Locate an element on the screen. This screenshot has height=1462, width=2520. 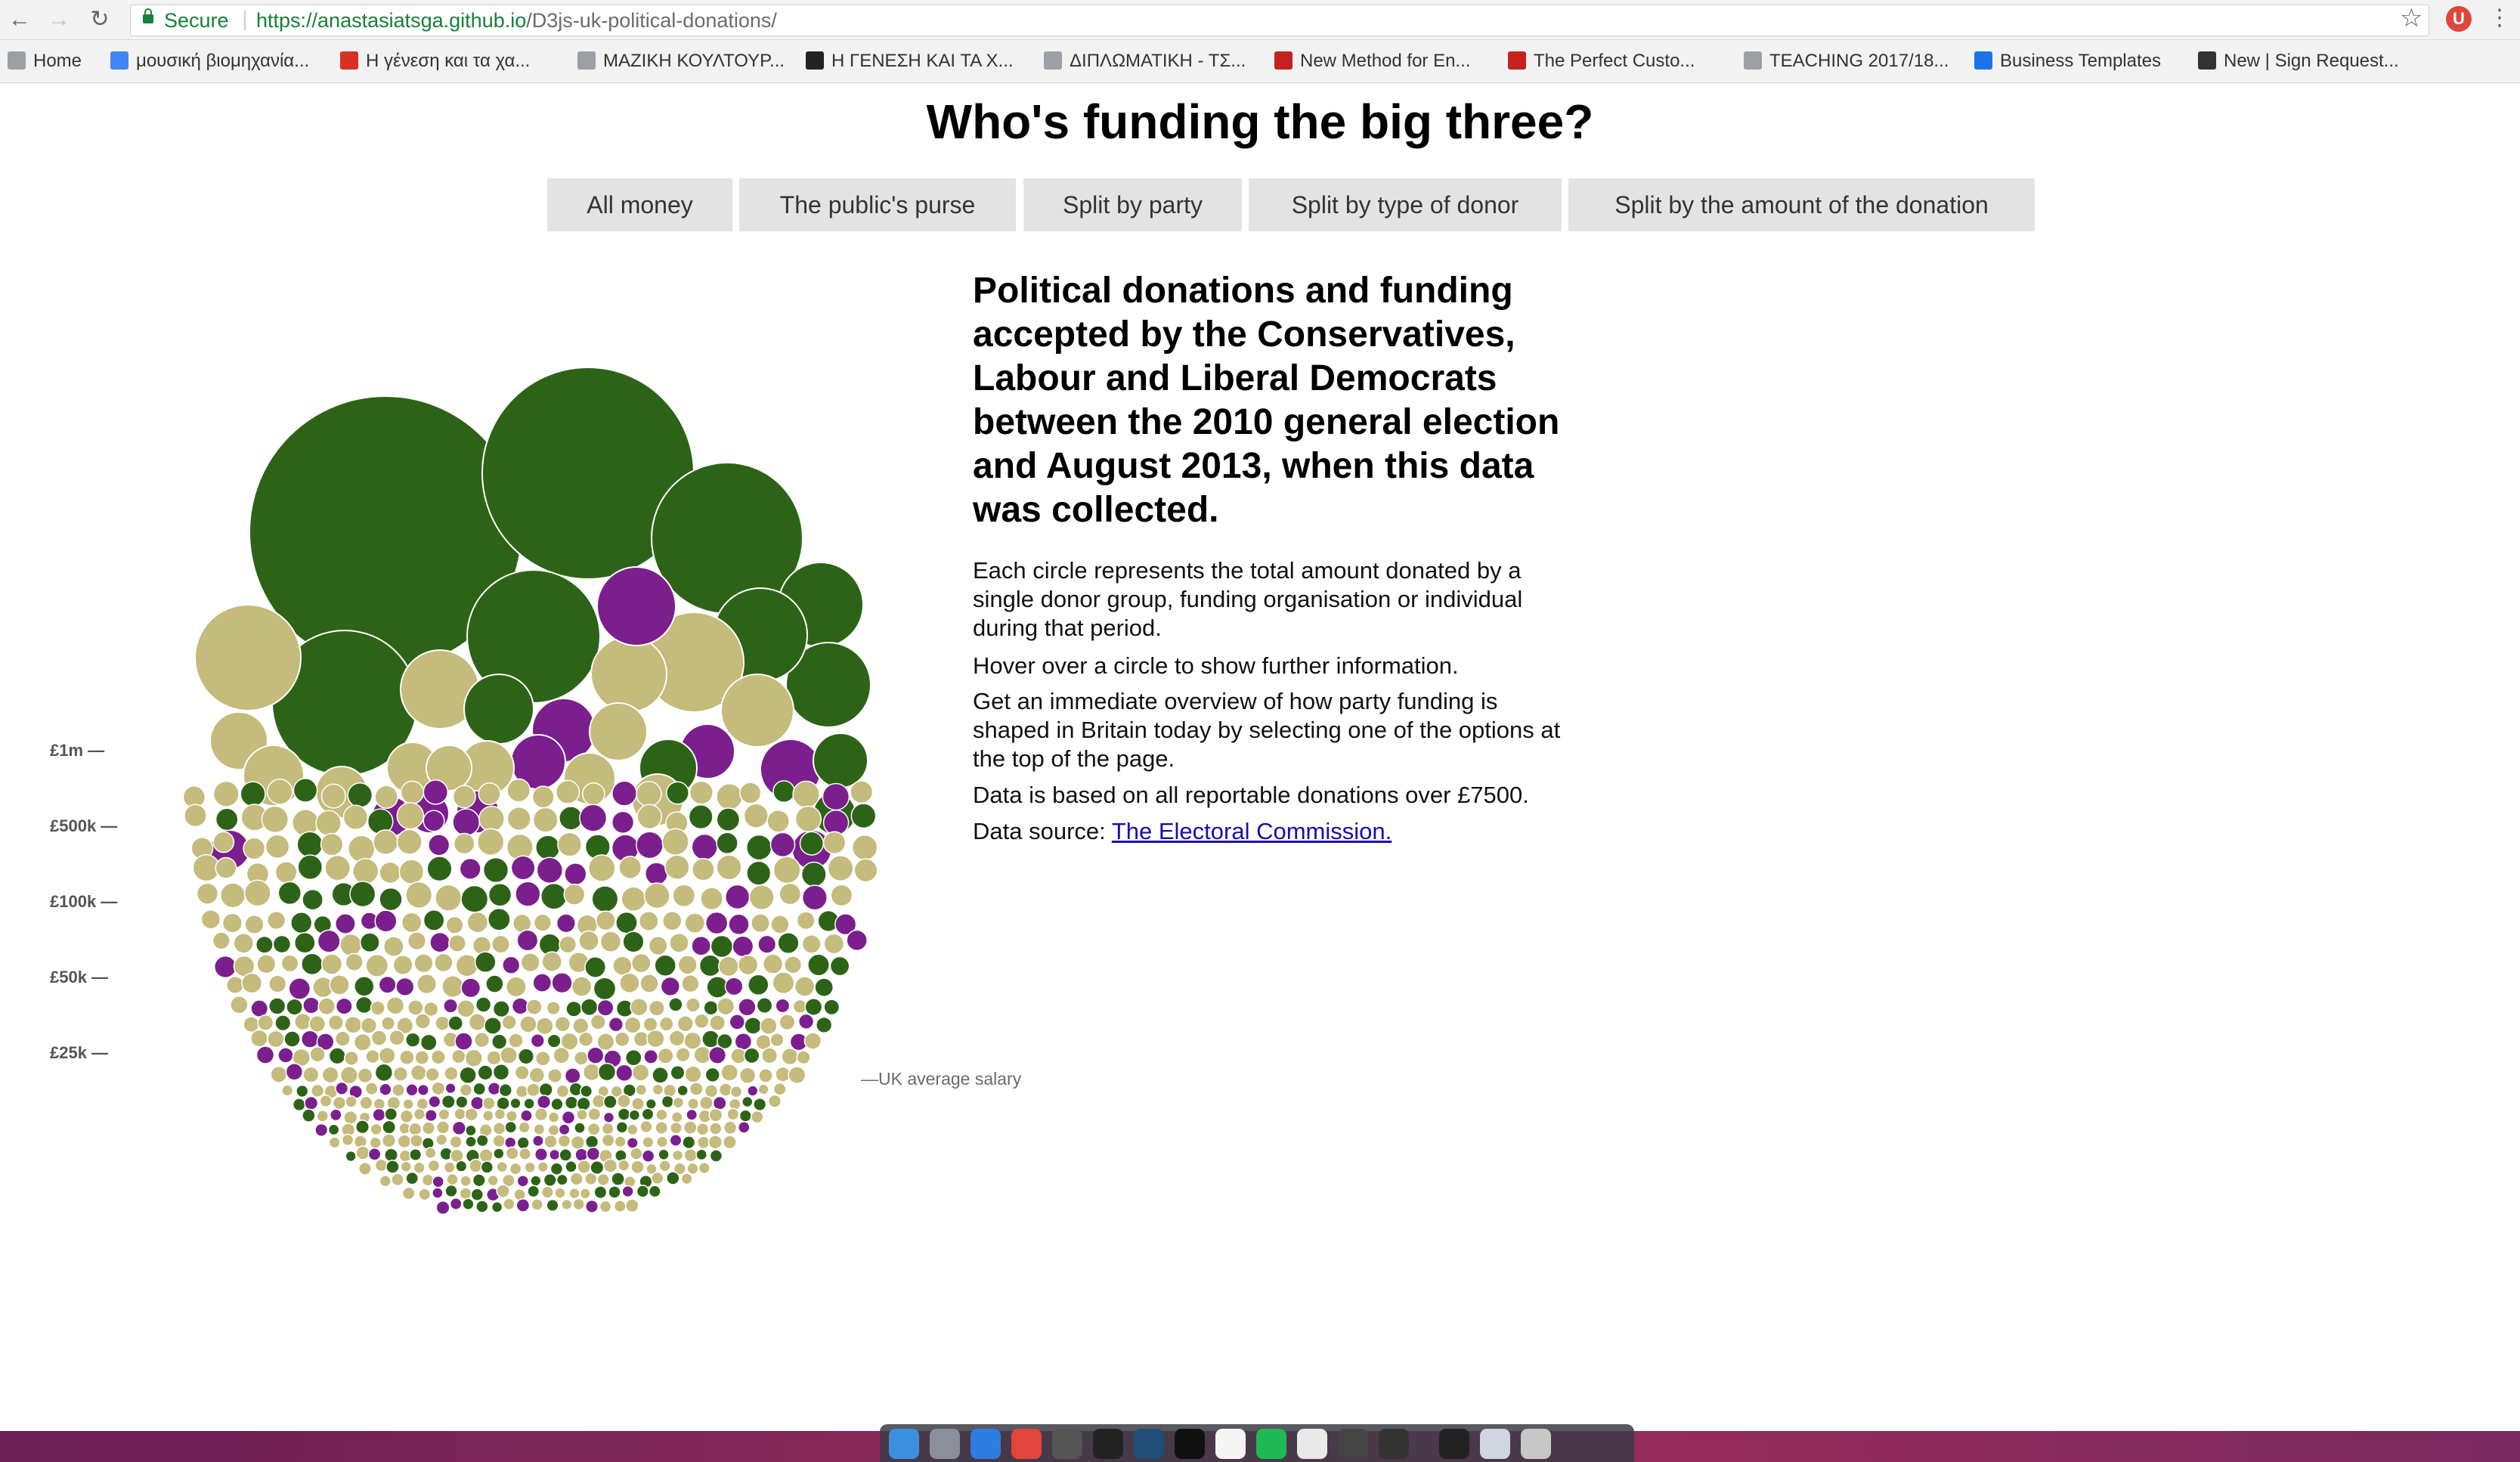
scrivener-icon is located at coordinates (1394, 1444).